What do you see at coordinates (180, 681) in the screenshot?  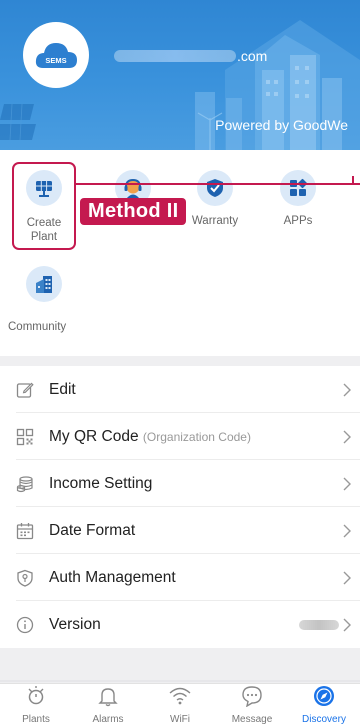 I see `divider` at bounding box center [180, 681].